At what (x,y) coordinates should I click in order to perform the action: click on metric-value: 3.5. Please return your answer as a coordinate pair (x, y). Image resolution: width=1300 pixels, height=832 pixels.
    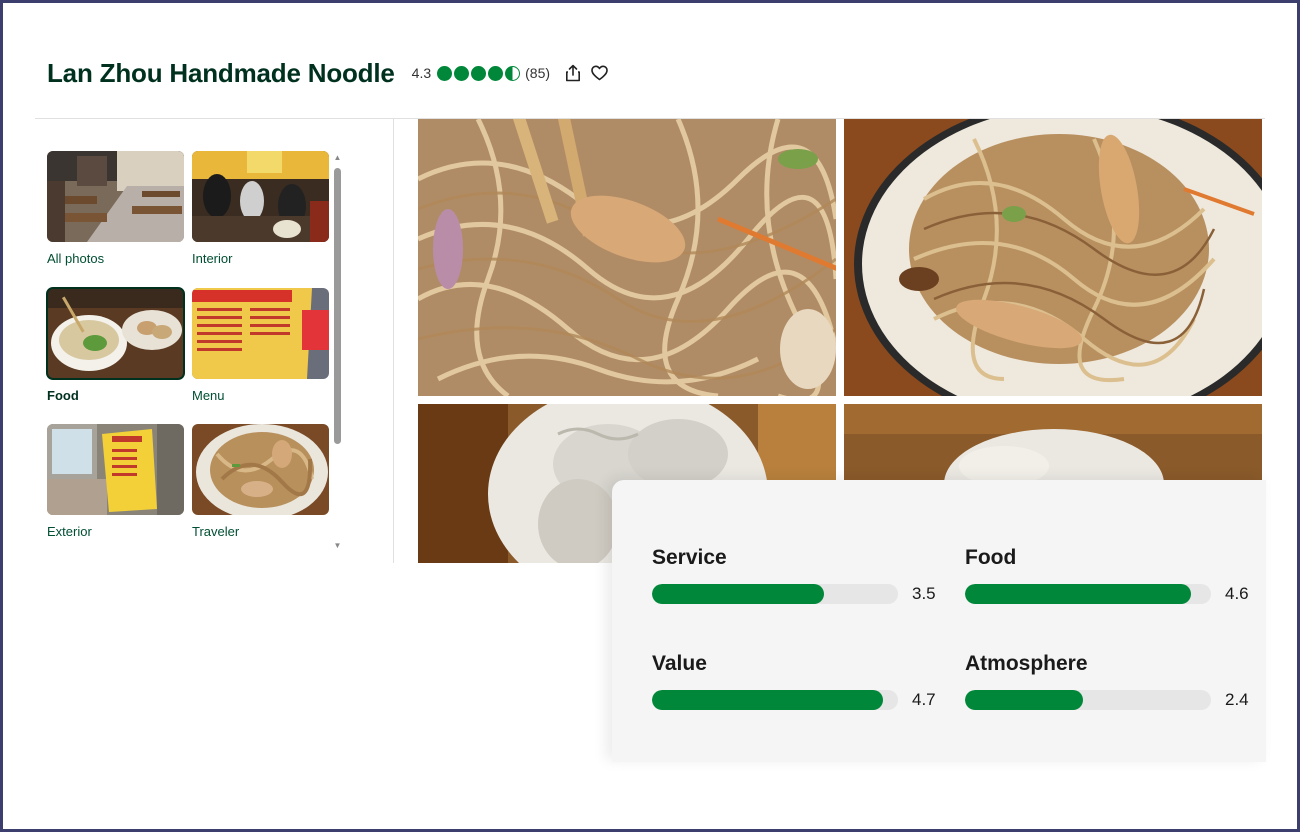
    Looking at the image, I should click on (924, 593).